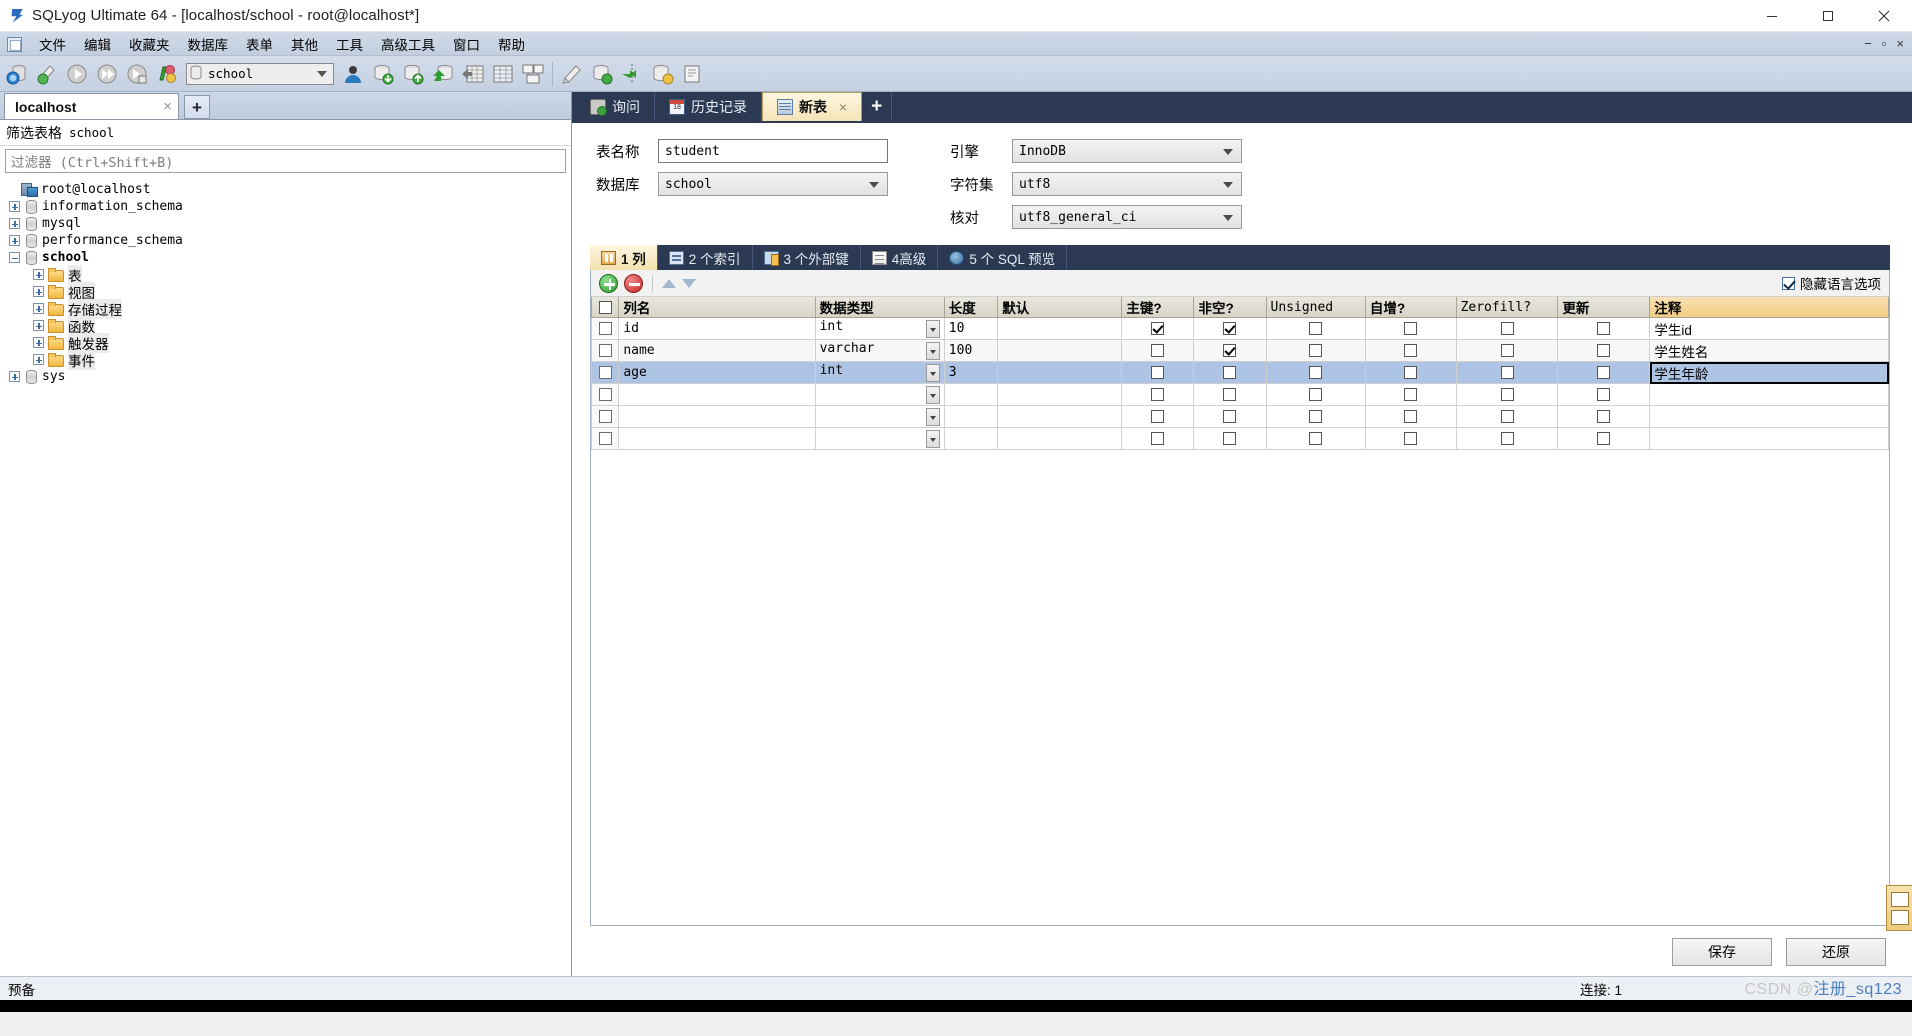 Image resolution: width=1912 pixels, height=1036 pixels. Describe the element at coordinates (1899, 908) in the screenshot. I see `floating-panel-handle` at that location.